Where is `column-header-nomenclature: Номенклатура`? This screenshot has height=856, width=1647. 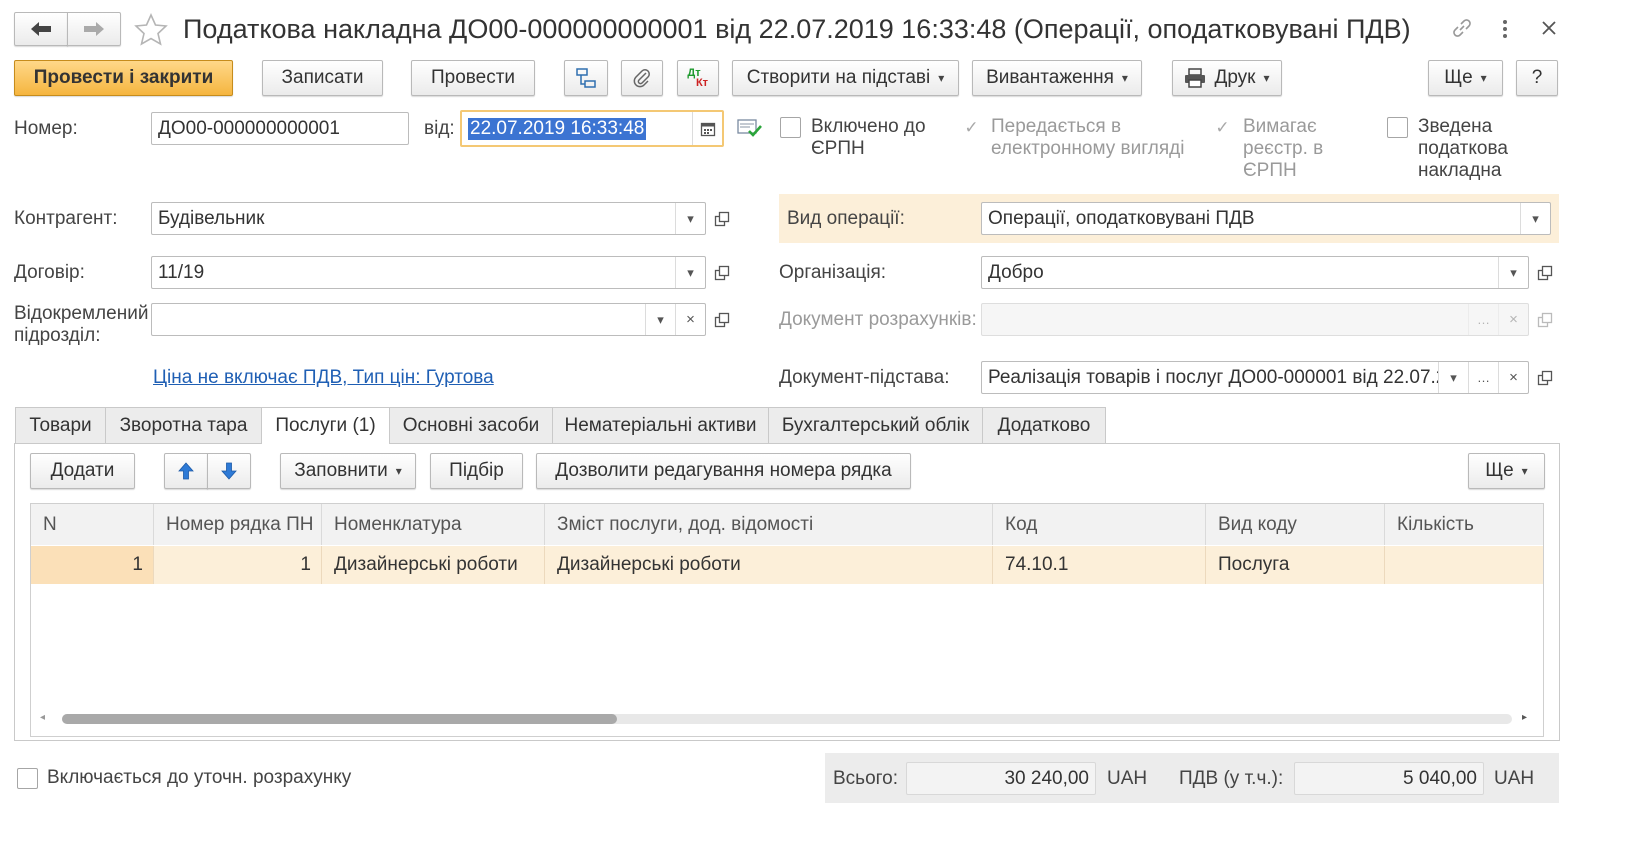 column-header-nomenclature: Номенклатура is located at coordinates (433, 524).